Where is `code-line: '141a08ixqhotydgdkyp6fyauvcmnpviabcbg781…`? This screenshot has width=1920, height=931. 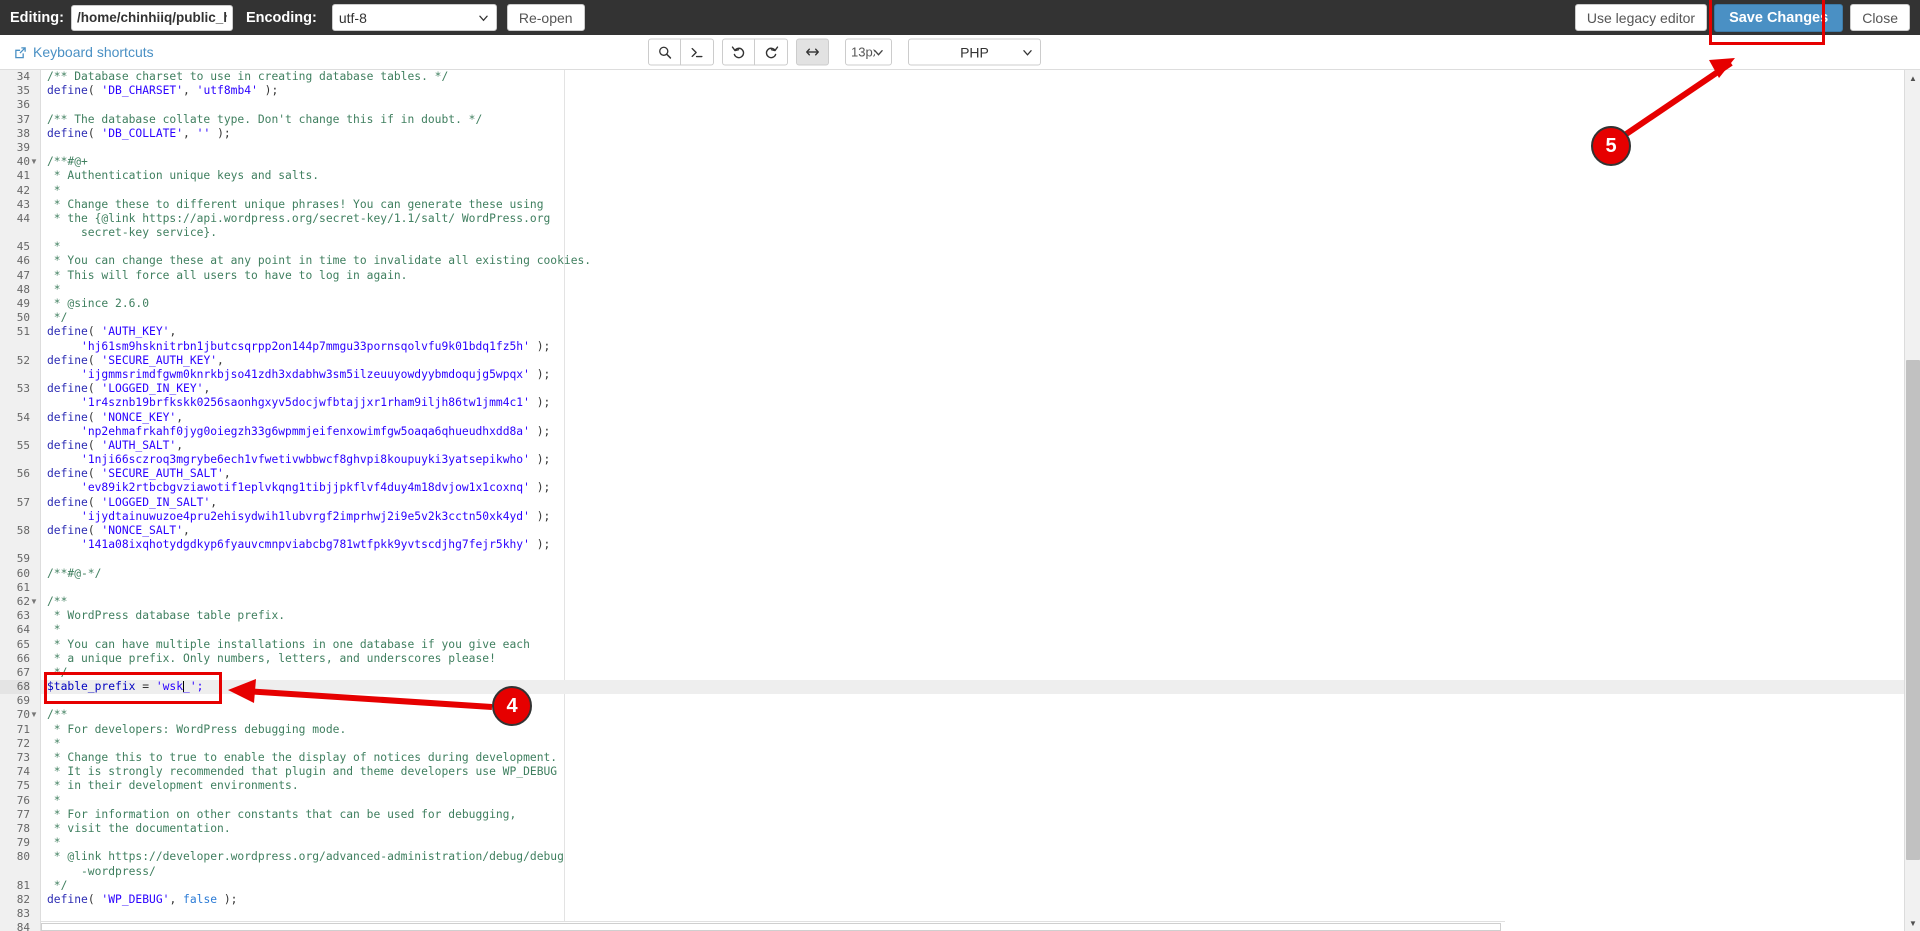 code-line: '141a08ixqhotydgdkyp6fyauvcmnpviabcbg781… is located at coordinates (980, 545).